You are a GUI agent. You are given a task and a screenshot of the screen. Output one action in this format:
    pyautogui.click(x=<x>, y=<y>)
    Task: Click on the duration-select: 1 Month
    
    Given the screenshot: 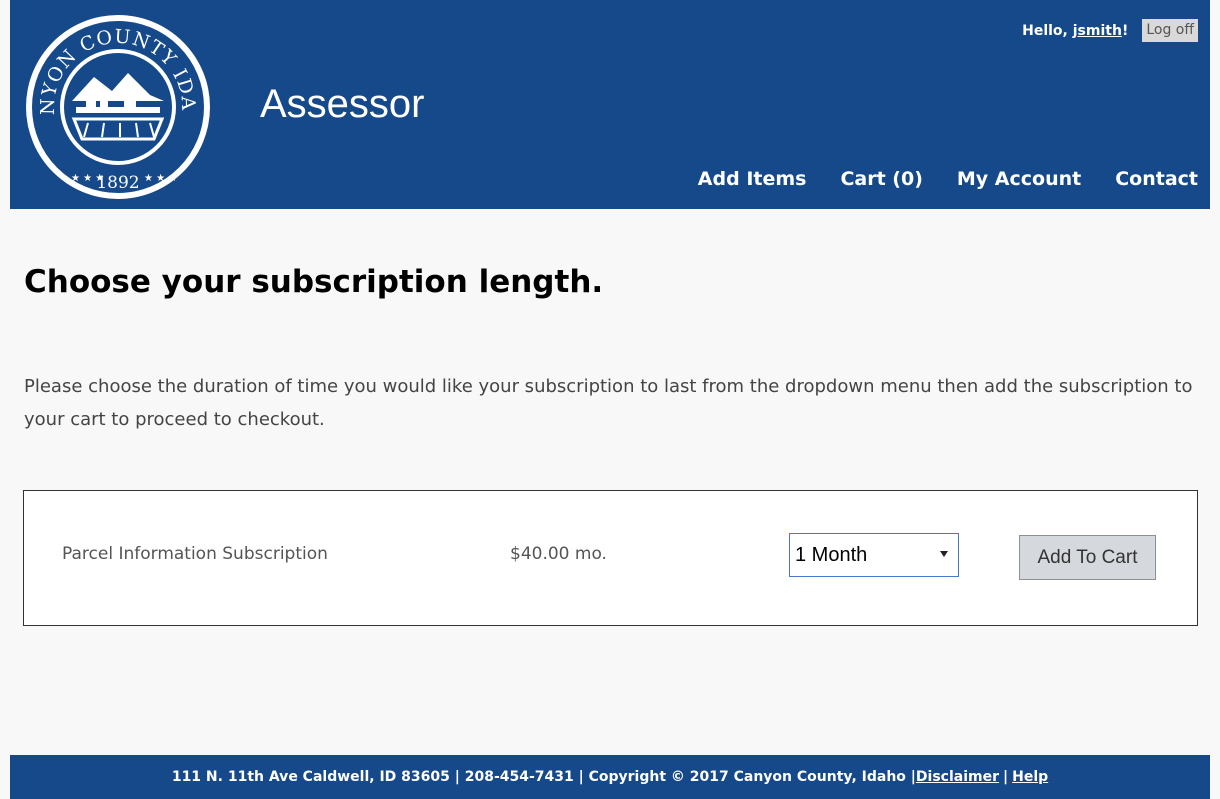 What is the action you would take?
    pyautogui.click(x=874, y=555)
    